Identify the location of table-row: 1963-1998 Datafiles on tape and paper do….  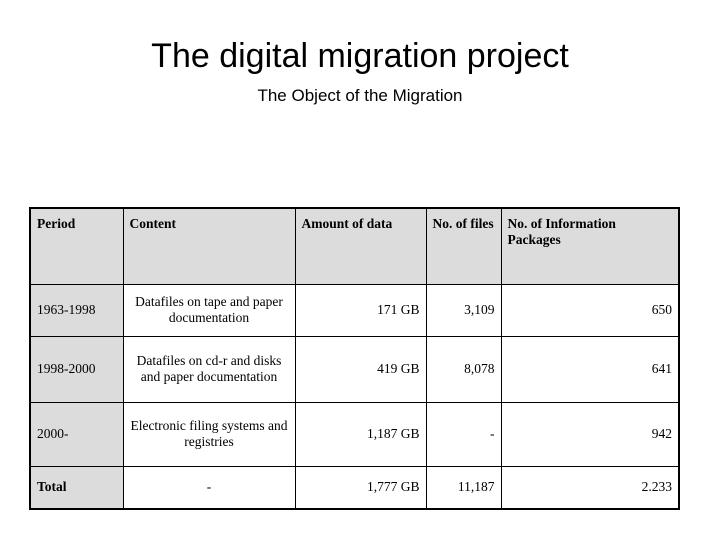
(354, 310).